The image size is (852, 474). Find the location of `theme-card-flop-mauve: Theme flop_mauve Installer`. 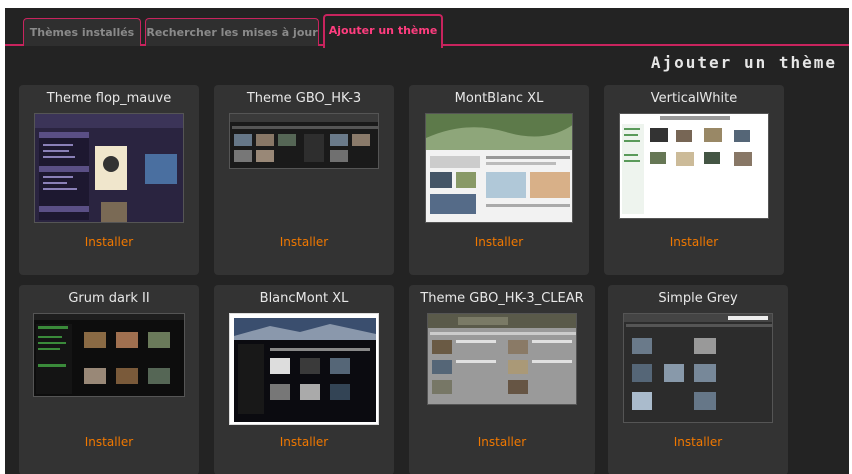

theme-card-flop-mauve: Theme flop_mauve Installer is located at coordinates (109, 180).